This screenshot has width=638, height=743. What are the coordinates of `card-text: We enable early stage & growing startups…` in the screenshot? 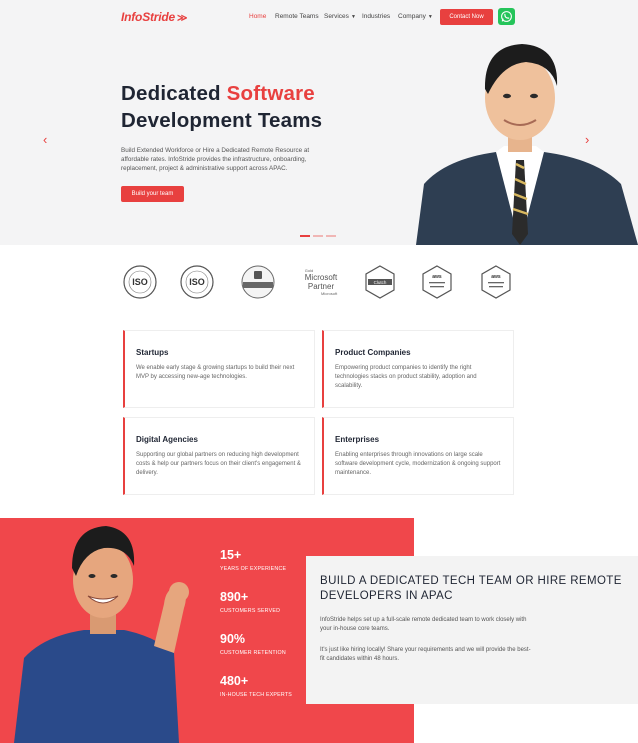 It's located at (215, 372).